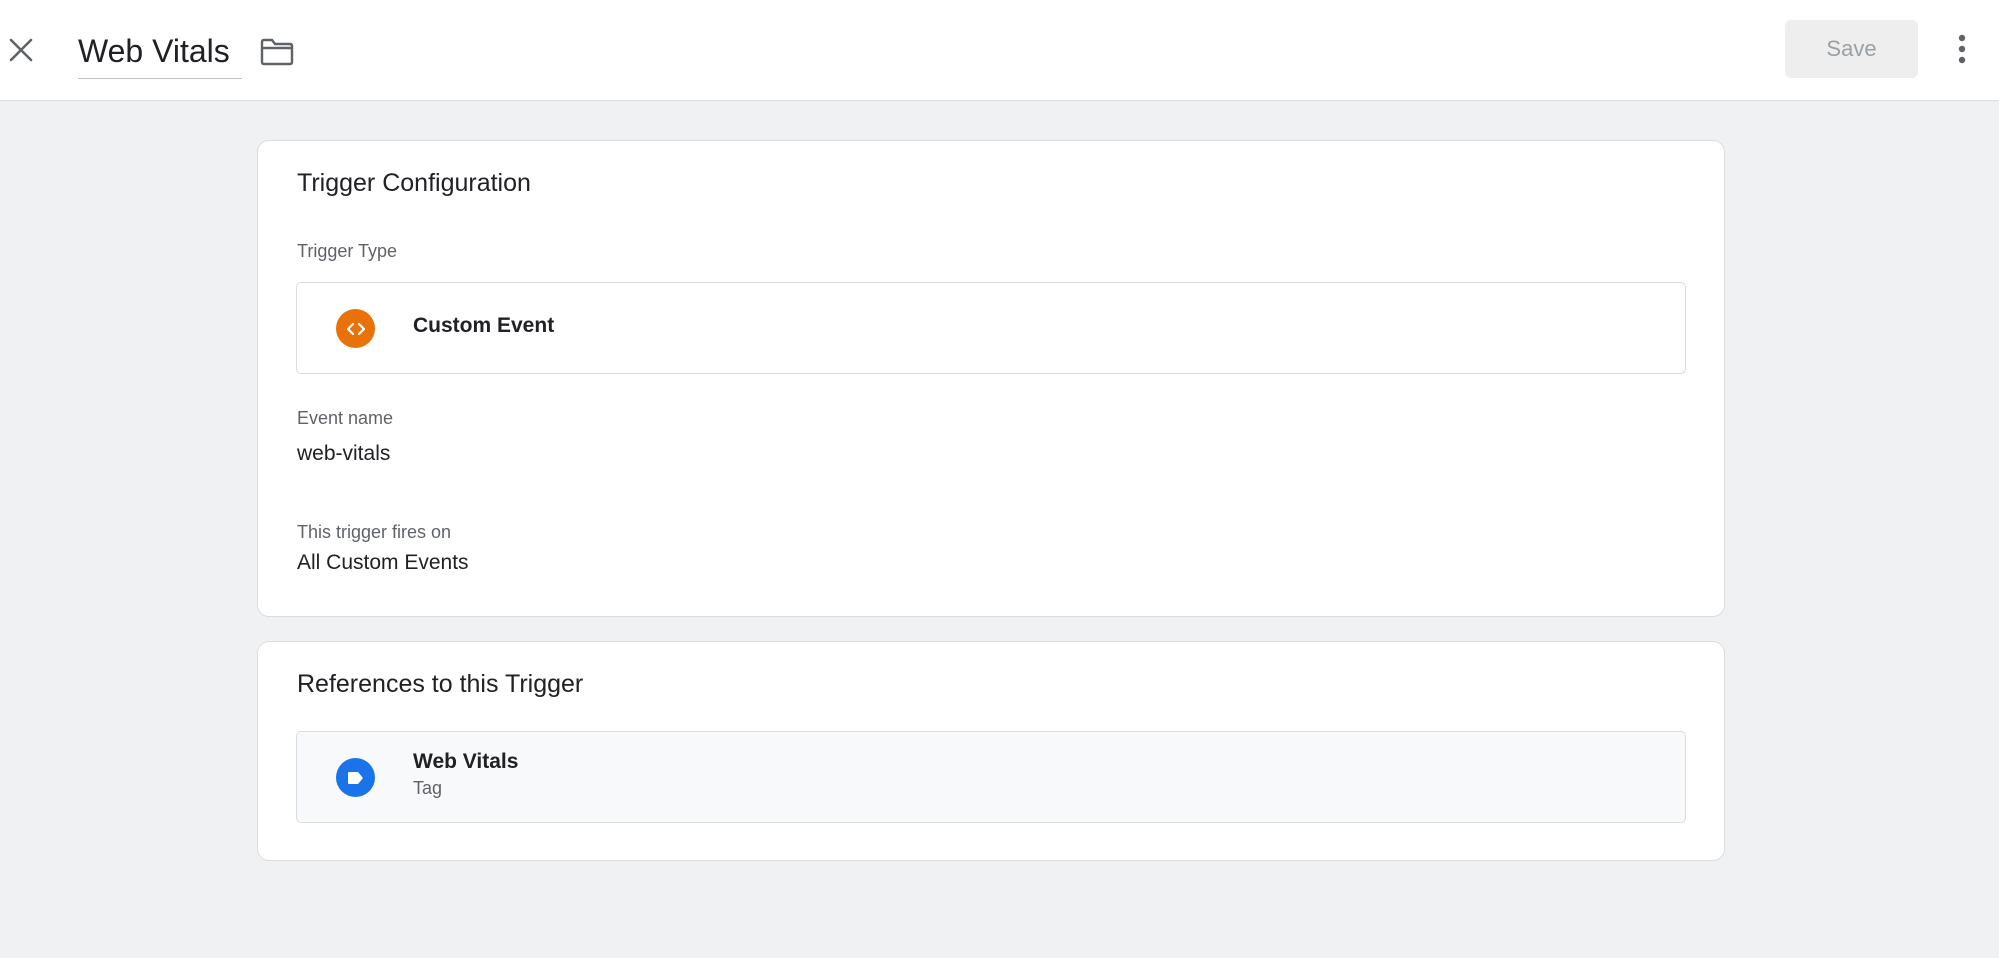  Describe the element at coordinates (440, 684) in the screenshot. I see `references-heading: References to this Trigger` at that location.